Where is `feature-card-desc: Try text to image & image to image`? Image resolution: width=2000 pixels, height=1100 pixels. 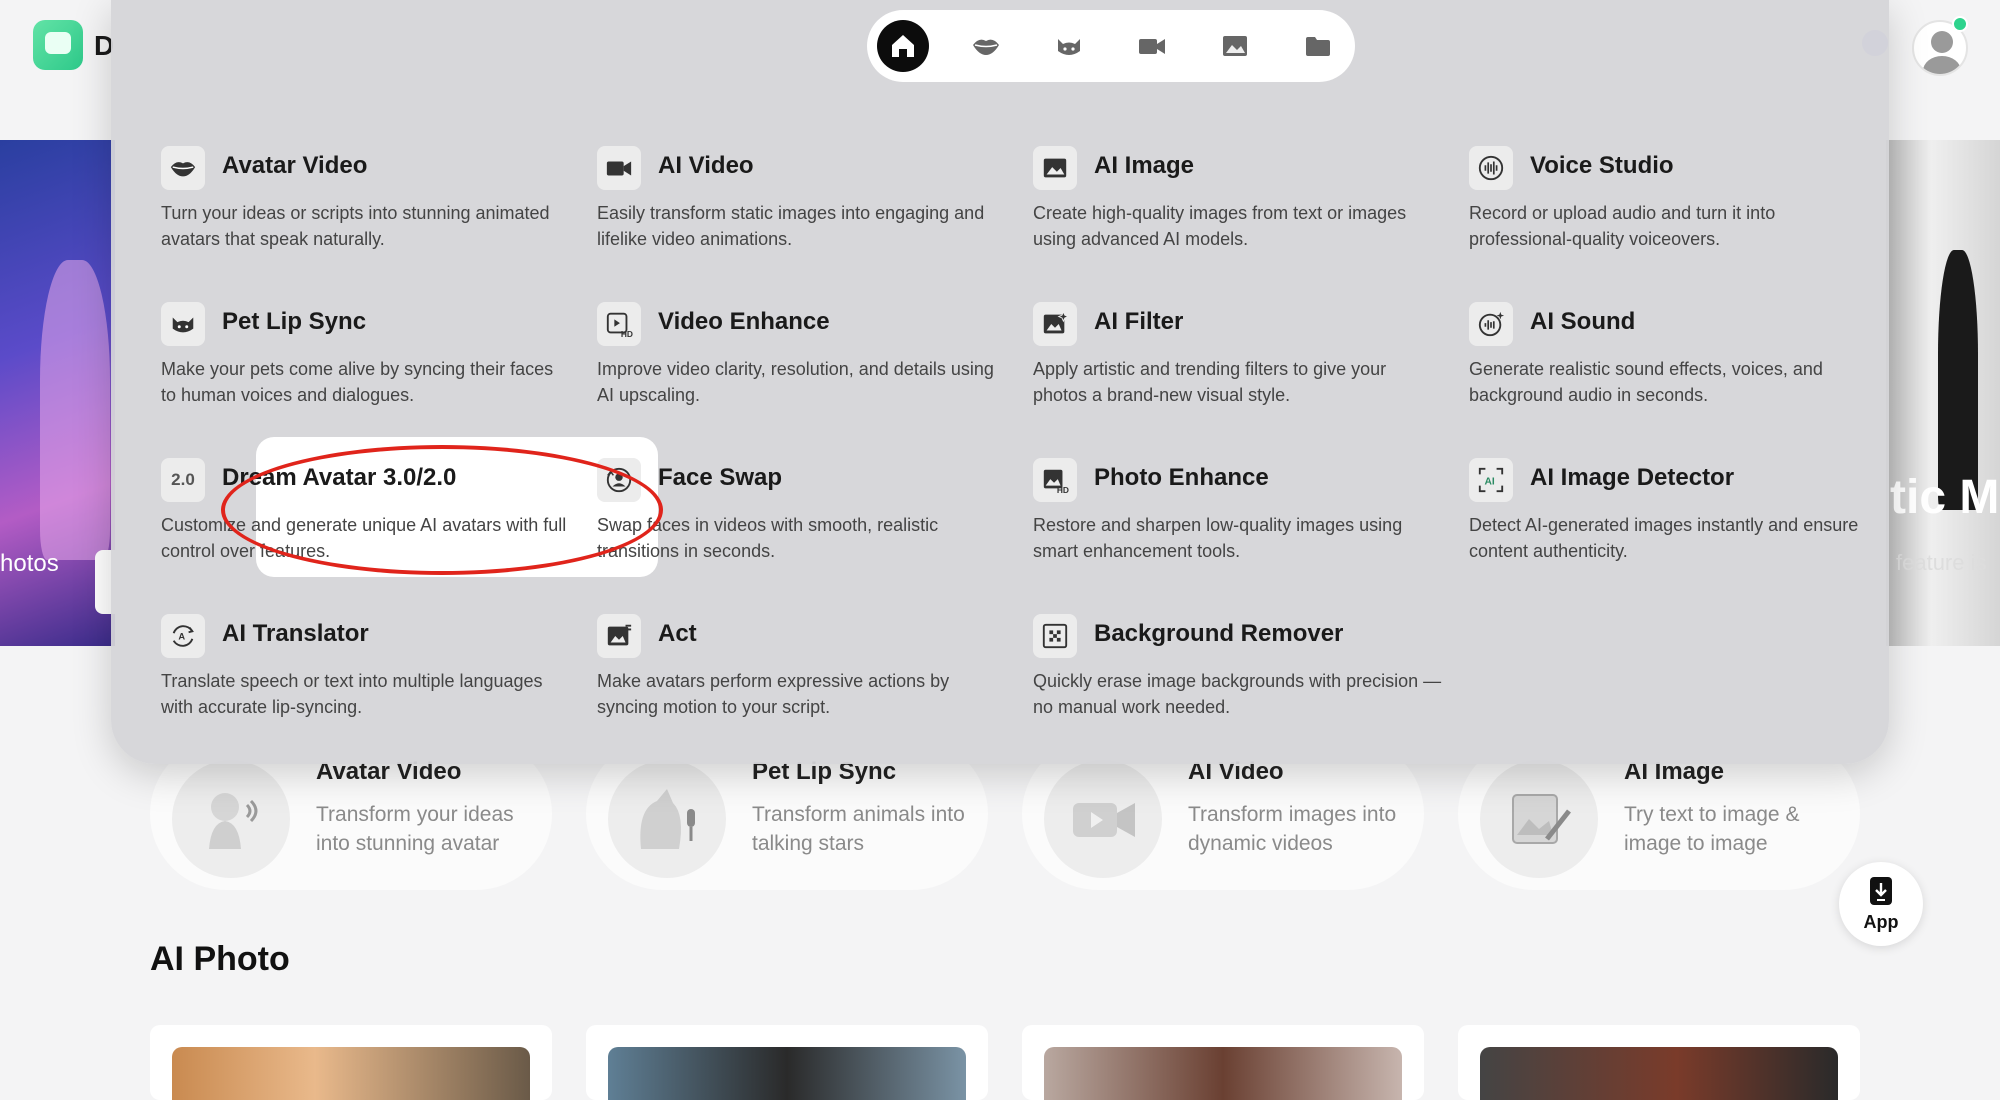
feature-card-desc: Try text to image & image to image is located at coordinates (1712, 829).